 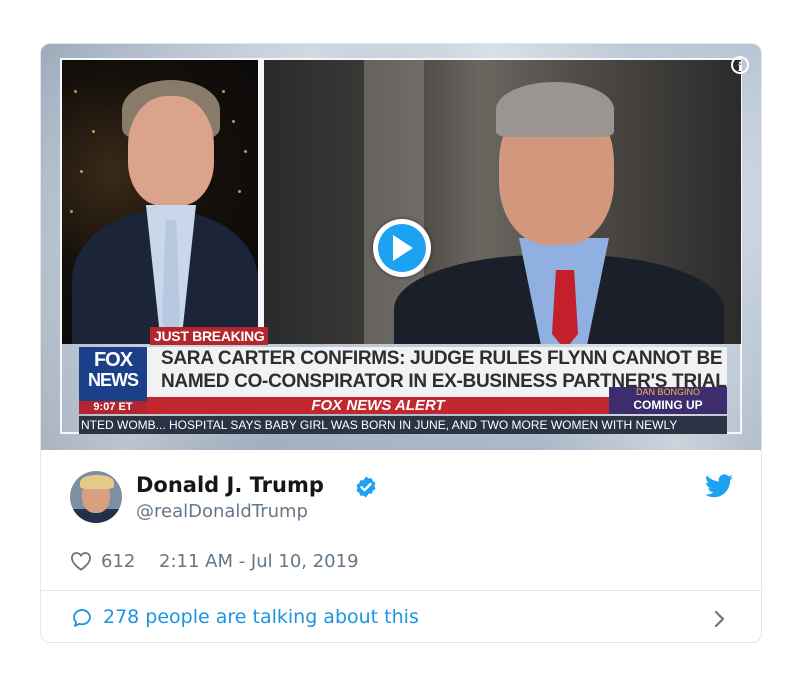 I want to click on coming-up-box: DAN BONGINO COMING UP, so click(x=668, y=400).